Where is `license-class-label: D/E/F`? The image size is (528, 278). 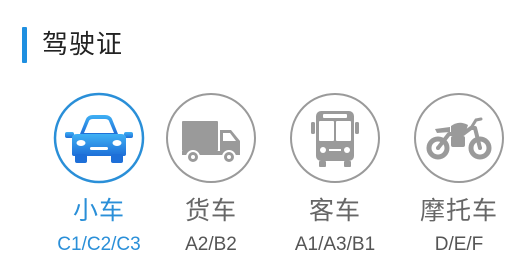 license-class-label: D/E/F is located at coordinates (459, 244).